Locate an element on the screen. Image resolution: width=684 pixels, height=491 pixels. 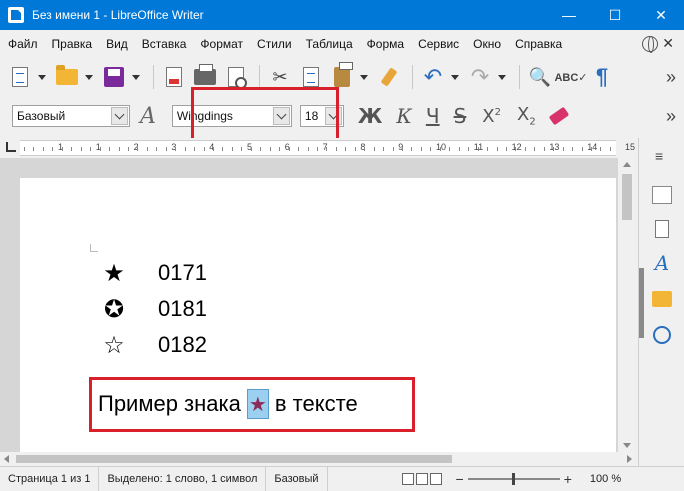
close-document-button: ✕ is located at coordinates (668, 43).